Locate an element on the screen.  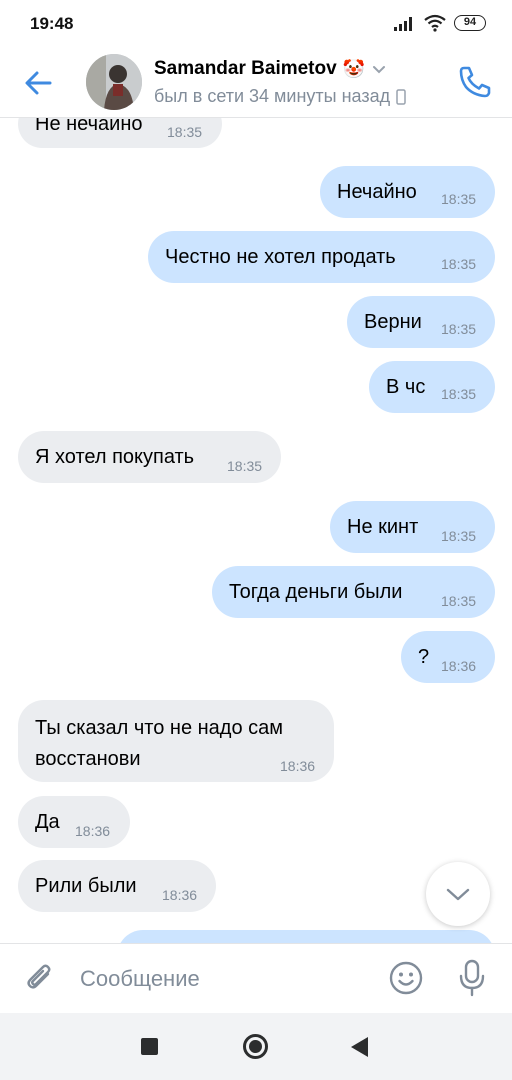
call-button is located at coordinates (475, 82).